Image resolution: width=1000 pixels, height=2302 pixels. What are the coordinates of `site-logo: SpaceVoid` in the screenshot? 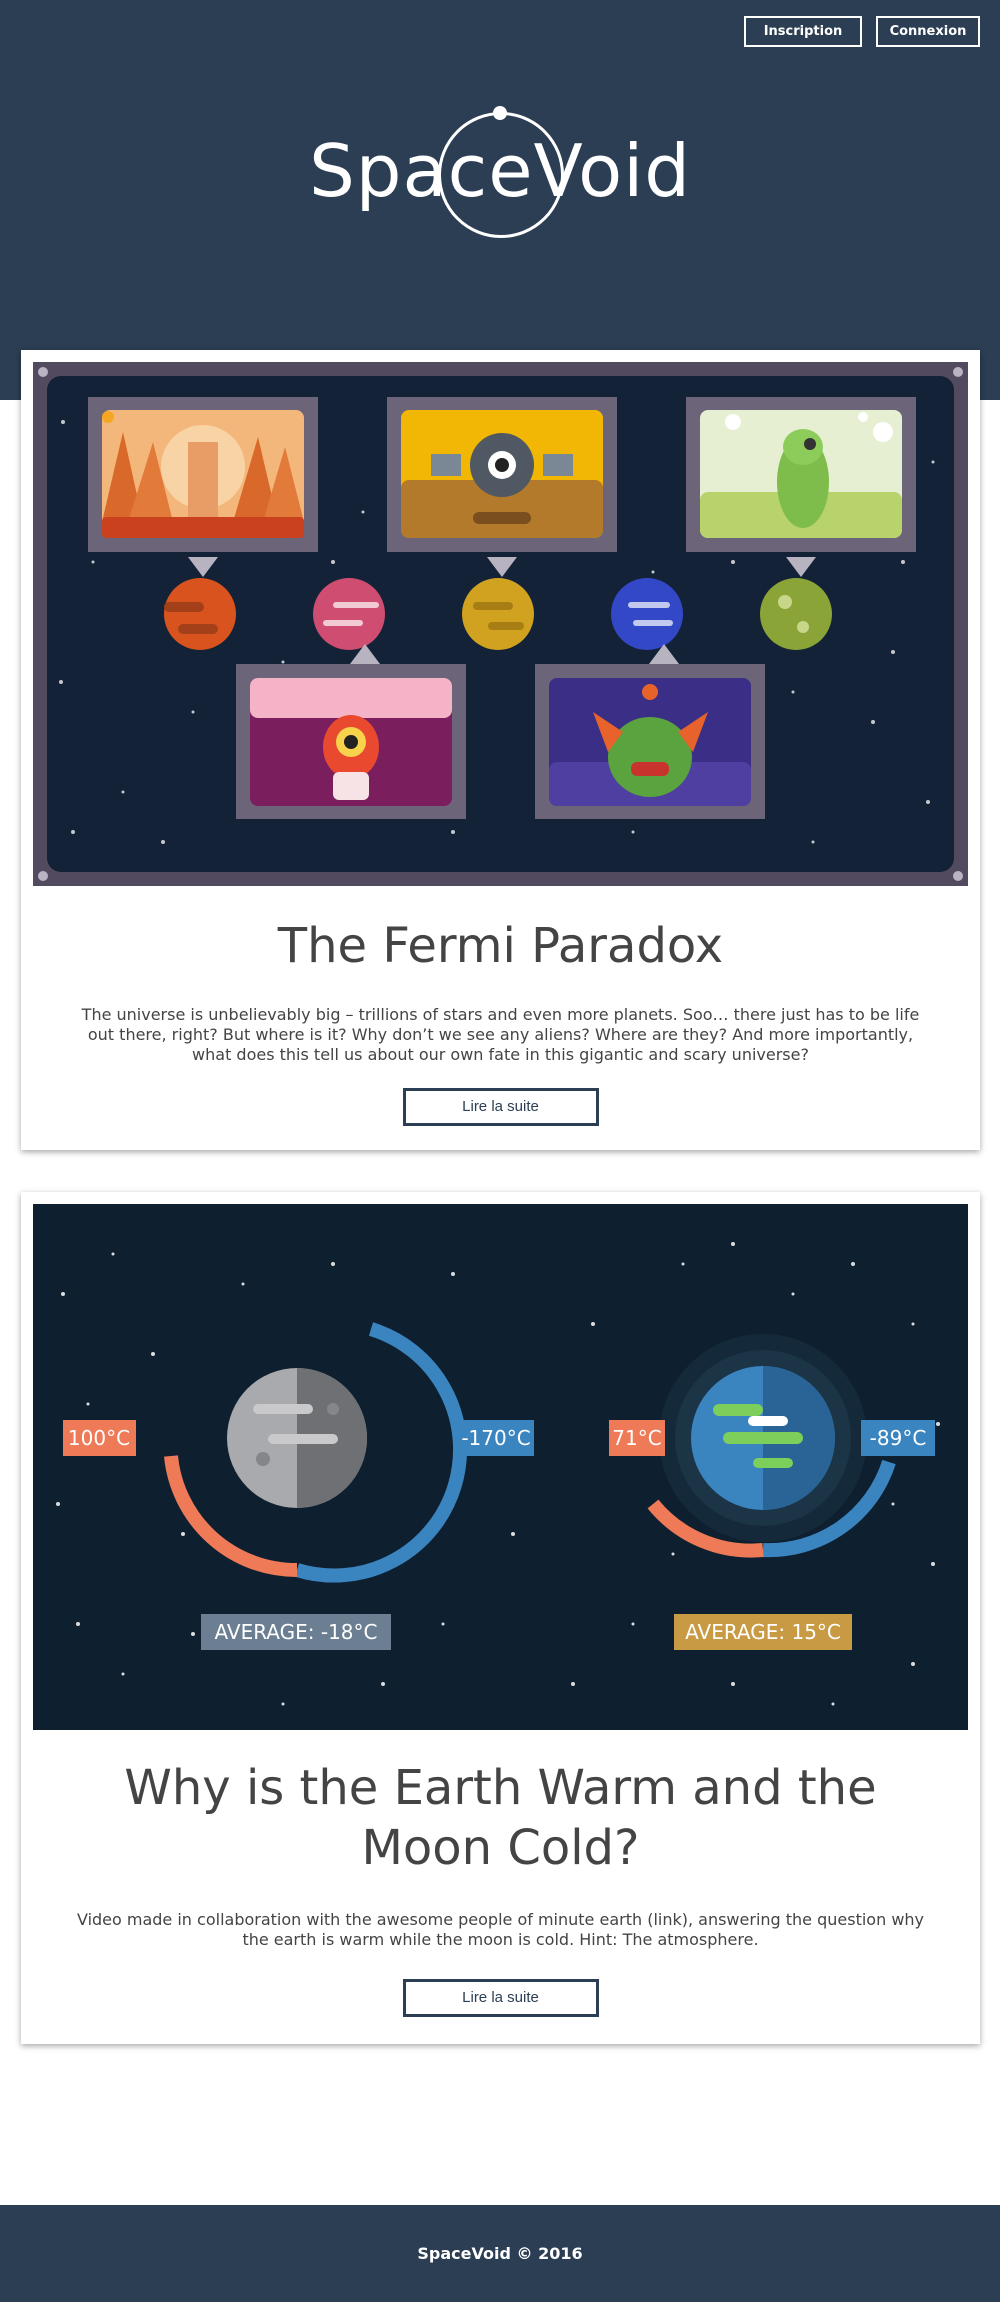 It's located at (500, 178).